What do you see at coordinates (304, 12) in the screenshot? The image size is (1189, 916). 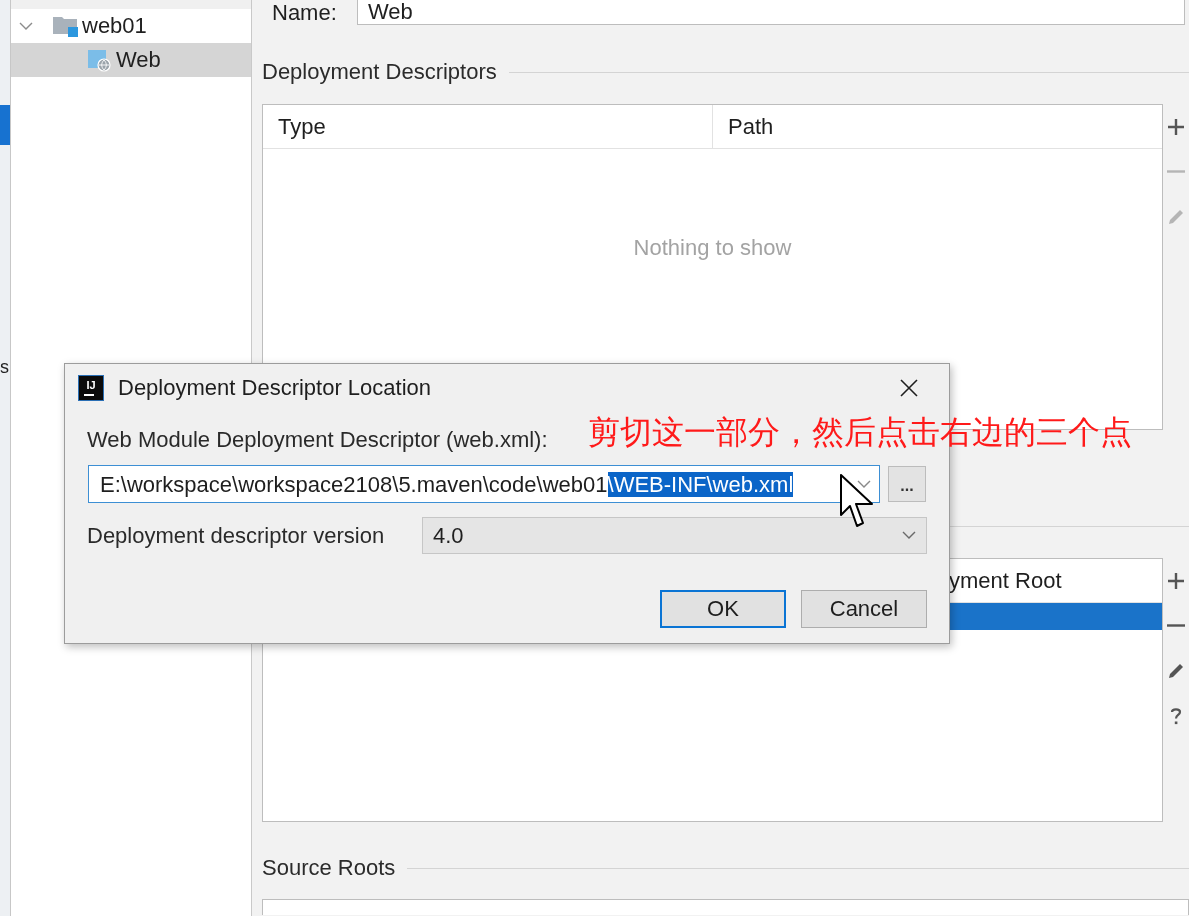 I see `name-label: Name:` at bounding box center [304, 12].